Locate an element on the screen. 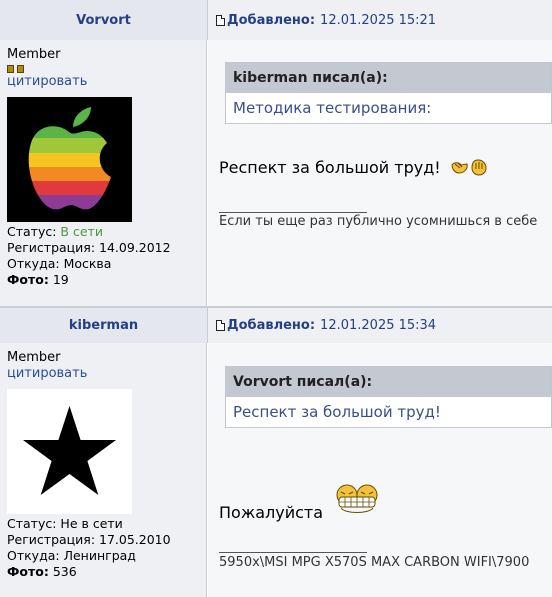  username: Vorvort is located at coordinates (103, 20).